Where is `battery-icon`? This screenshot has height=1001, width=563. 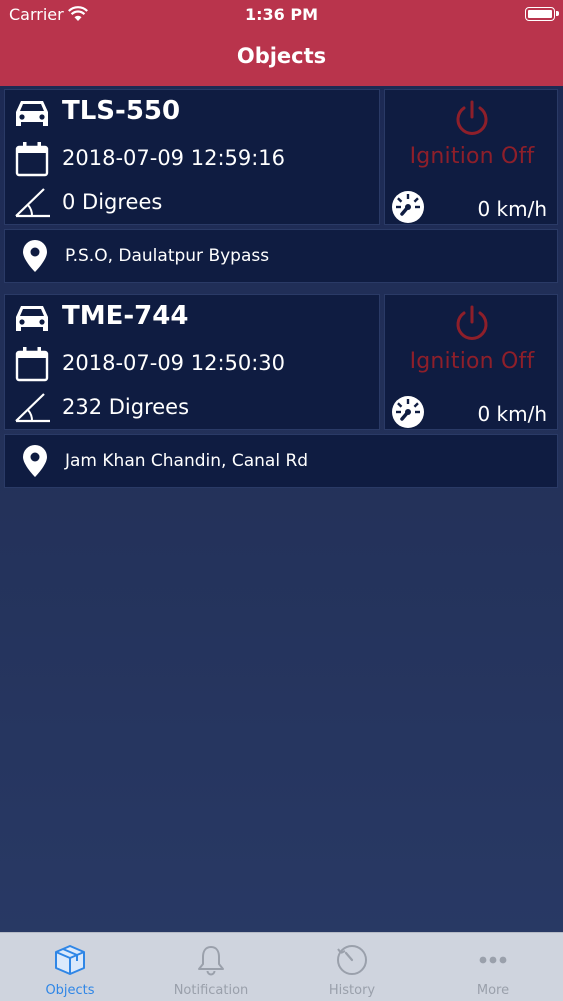 battery-icon is located at coordinates (542, 14).